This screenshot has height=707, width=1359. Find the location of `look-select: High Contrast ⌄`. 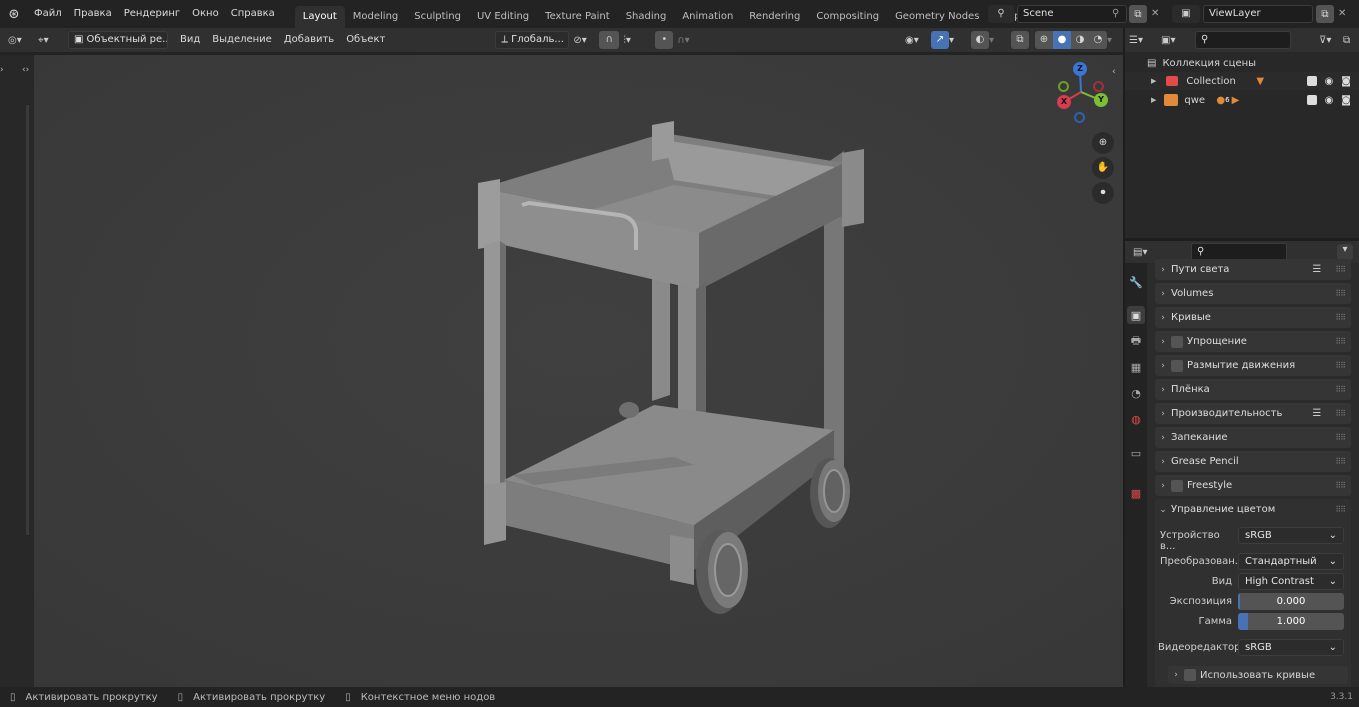

look-select: High Contrast ⌄ is located at coordinates (1291, 581).